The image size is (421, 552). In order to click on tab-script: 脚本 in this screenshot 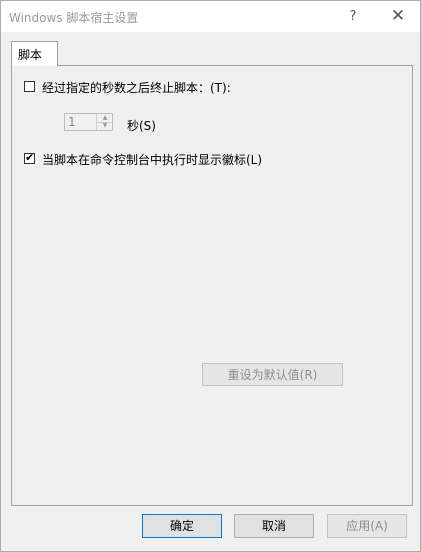, I will do `click(34, 53)`.